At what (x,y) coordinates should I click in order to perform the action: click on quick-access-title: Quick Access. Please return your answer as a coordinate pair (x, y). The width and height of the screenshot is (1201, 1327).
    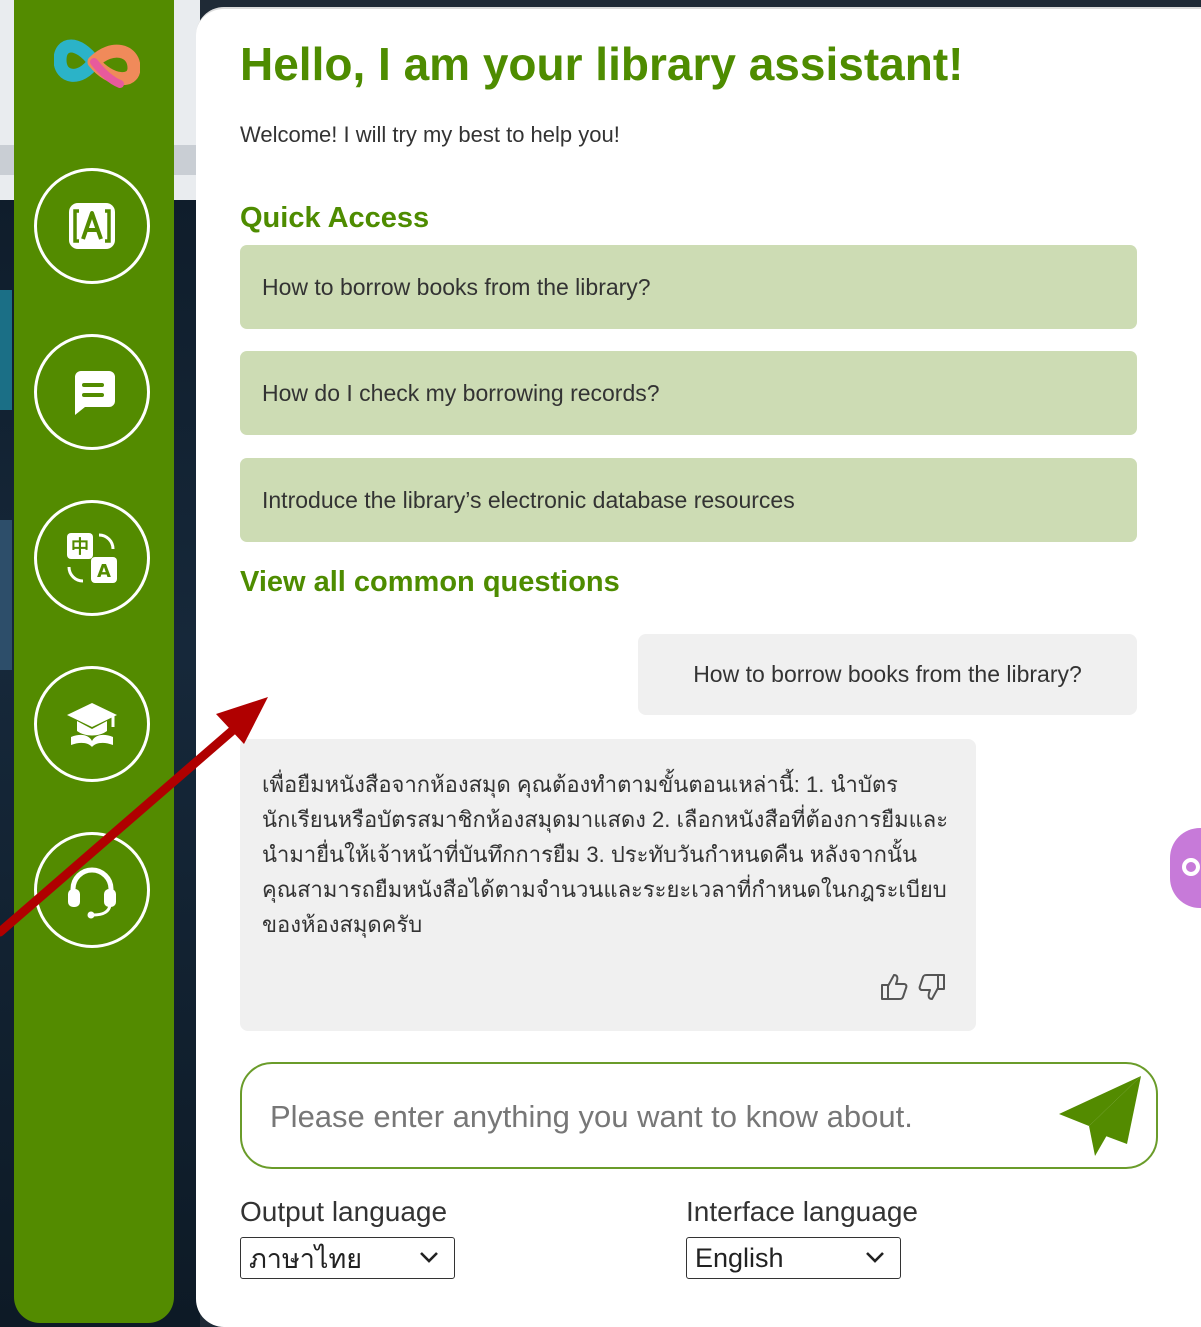
    Looking at the image, I should click on (335, 218).